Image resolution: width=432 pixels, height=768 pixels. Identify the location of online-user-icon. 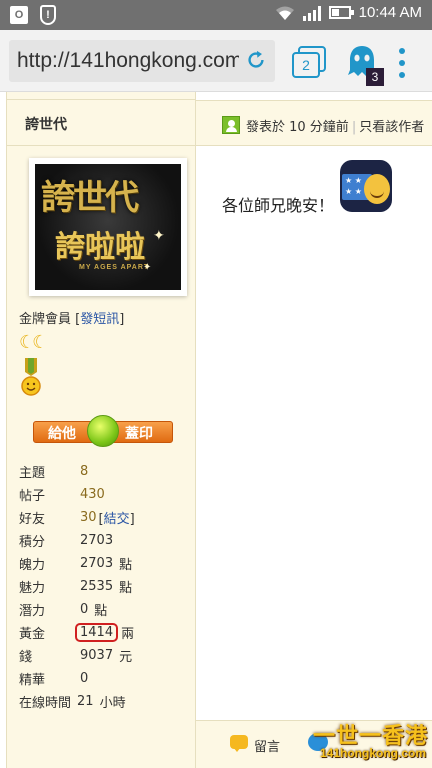
(231, 125).